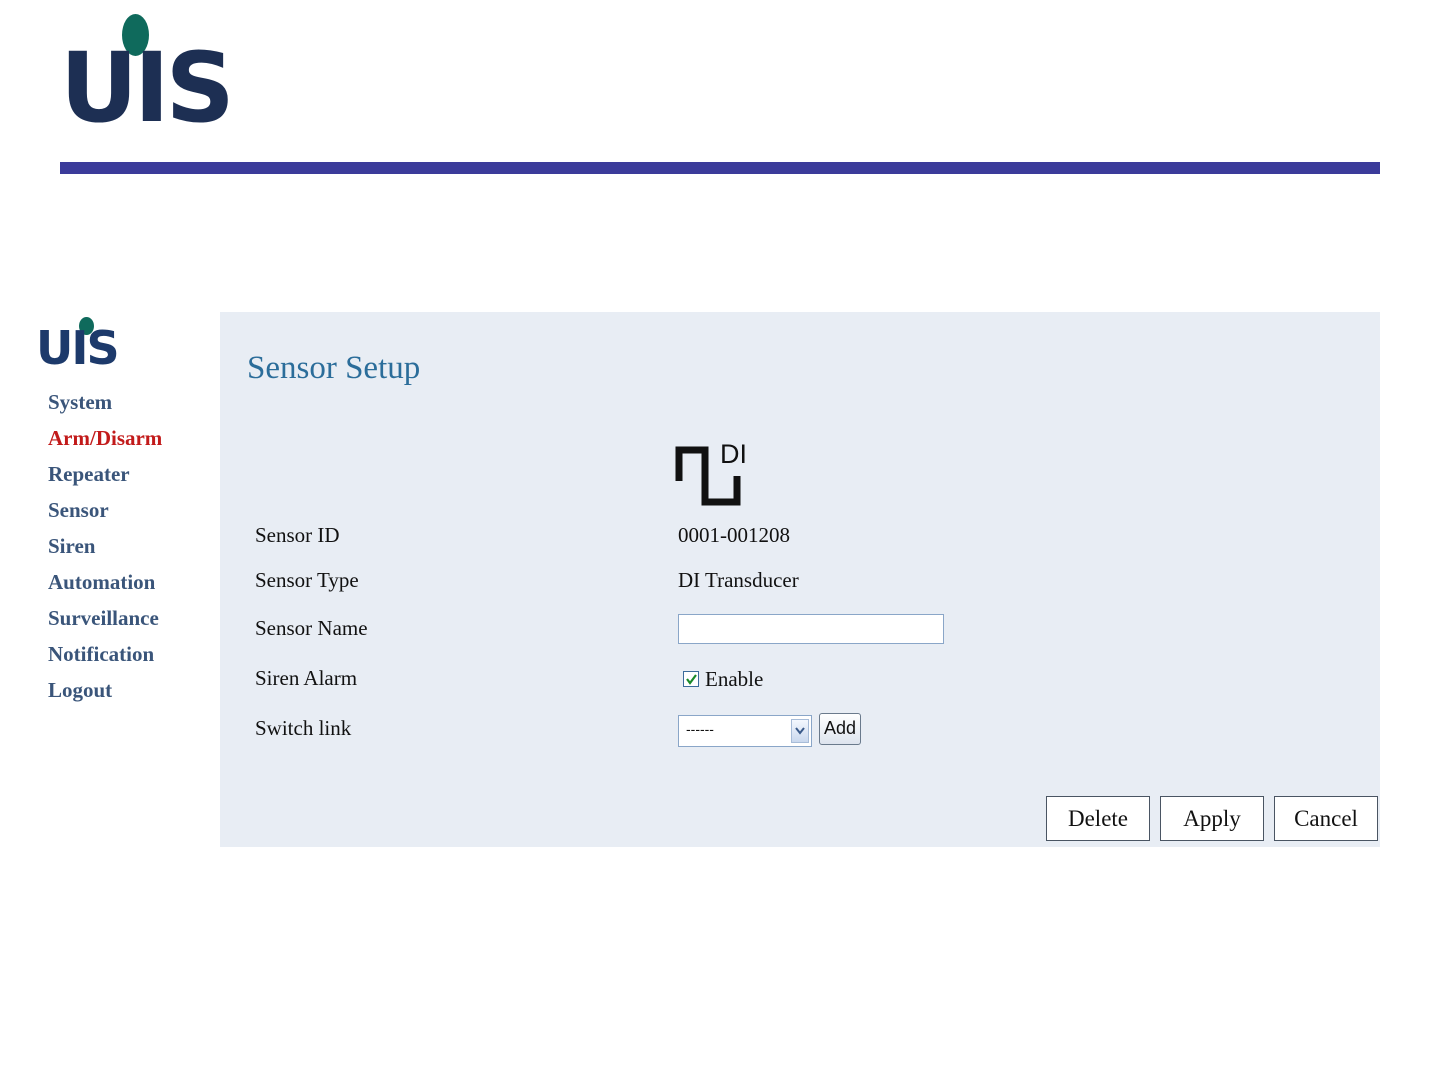 This screenshot has height=1081, width=1440. What do you see at coordinates (734, 679) in the screenshot?
I see `siren-alarm-enable-label: Enable` at bounding box center [734, 679].